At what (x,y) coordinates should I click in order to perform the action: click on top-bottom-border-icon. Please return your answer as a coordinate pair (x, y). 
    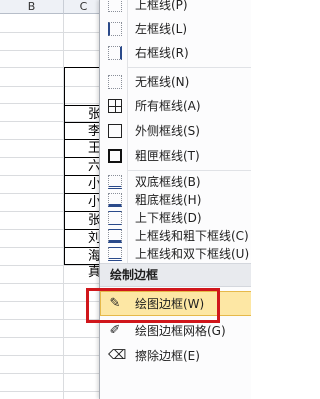
    Looking at the image, I should click on (115, 217).